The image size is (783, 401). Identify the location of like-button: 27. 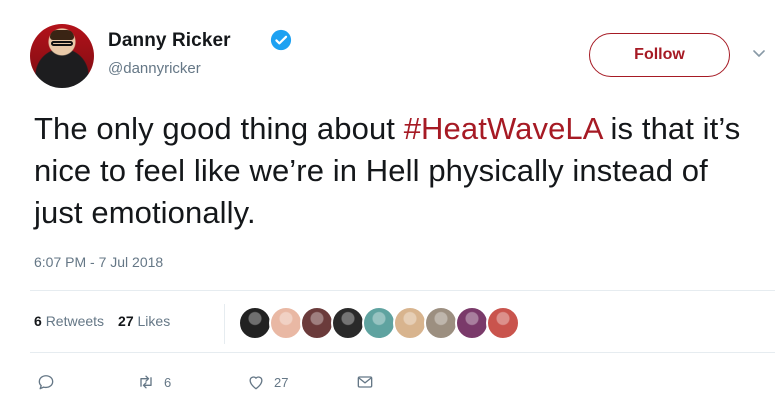
(267, 382).